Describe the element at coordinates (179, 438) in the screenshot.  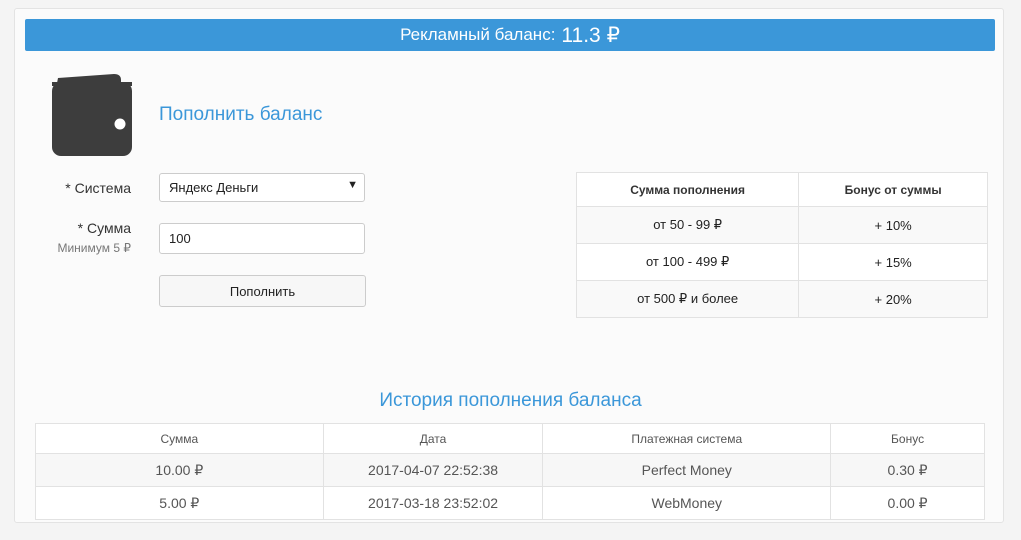
I see `history-header-amount: Сумма` at that location.